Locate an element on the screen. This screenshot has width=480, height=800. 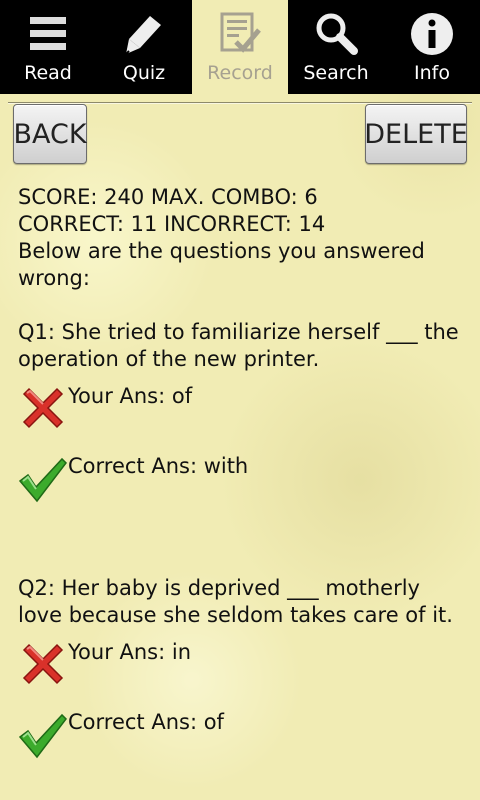
correct-count-line: CORRECT: 11 INCORRECT: 14 is located at coordinates (172, 224).